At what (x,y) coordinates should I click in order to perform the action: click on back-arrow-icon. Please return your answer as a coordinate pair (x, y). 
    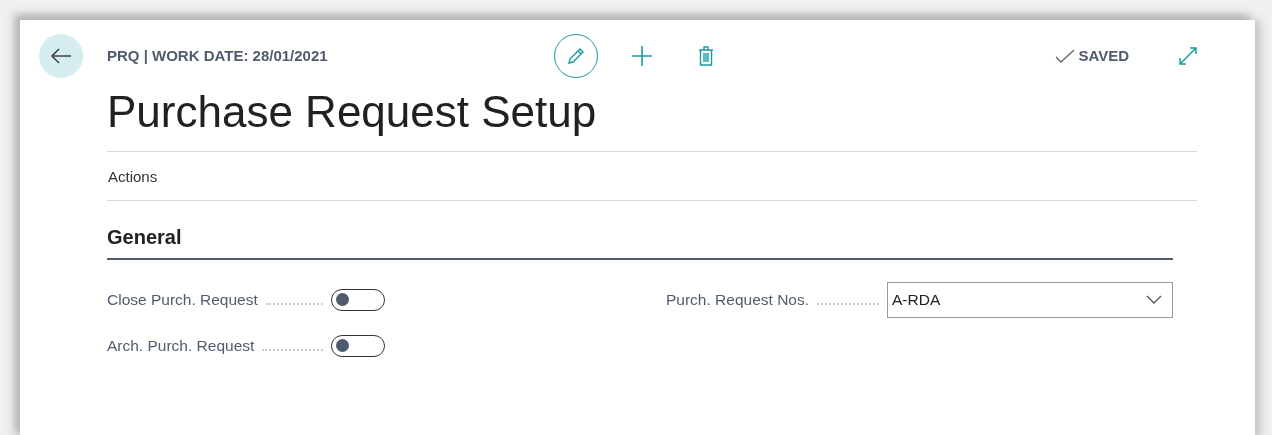
    Looking at the image, I should click on (61, 56).